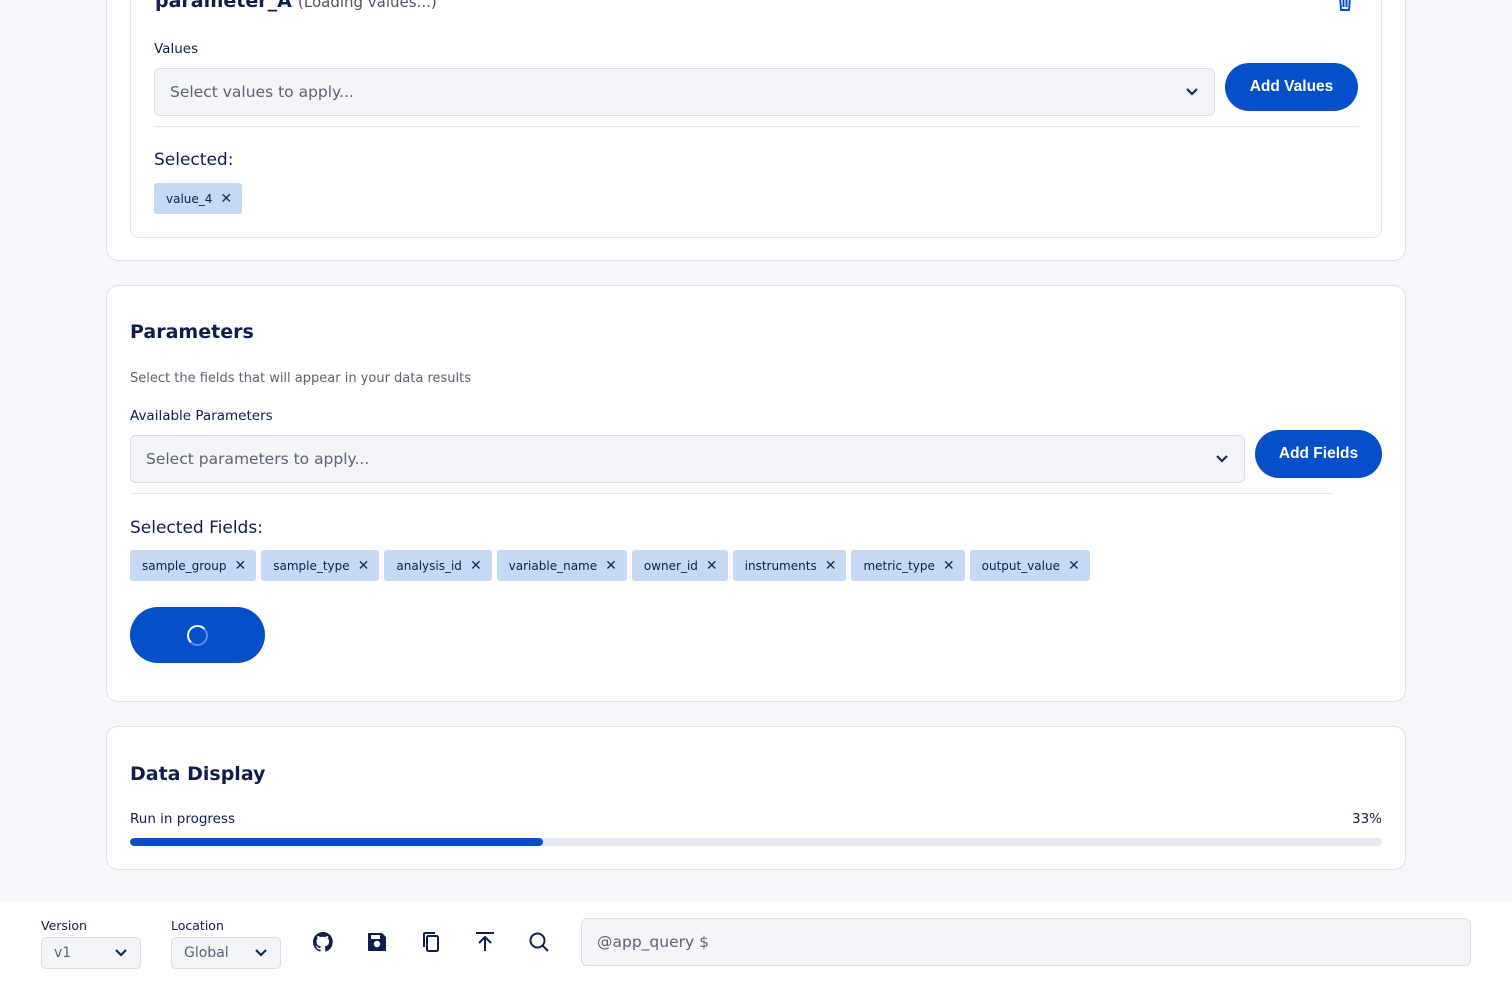  What do you see at coordinates (223, 6) in the screenshot?
I see `parameter-name: parameter_A` at bounding box center [223, 6].